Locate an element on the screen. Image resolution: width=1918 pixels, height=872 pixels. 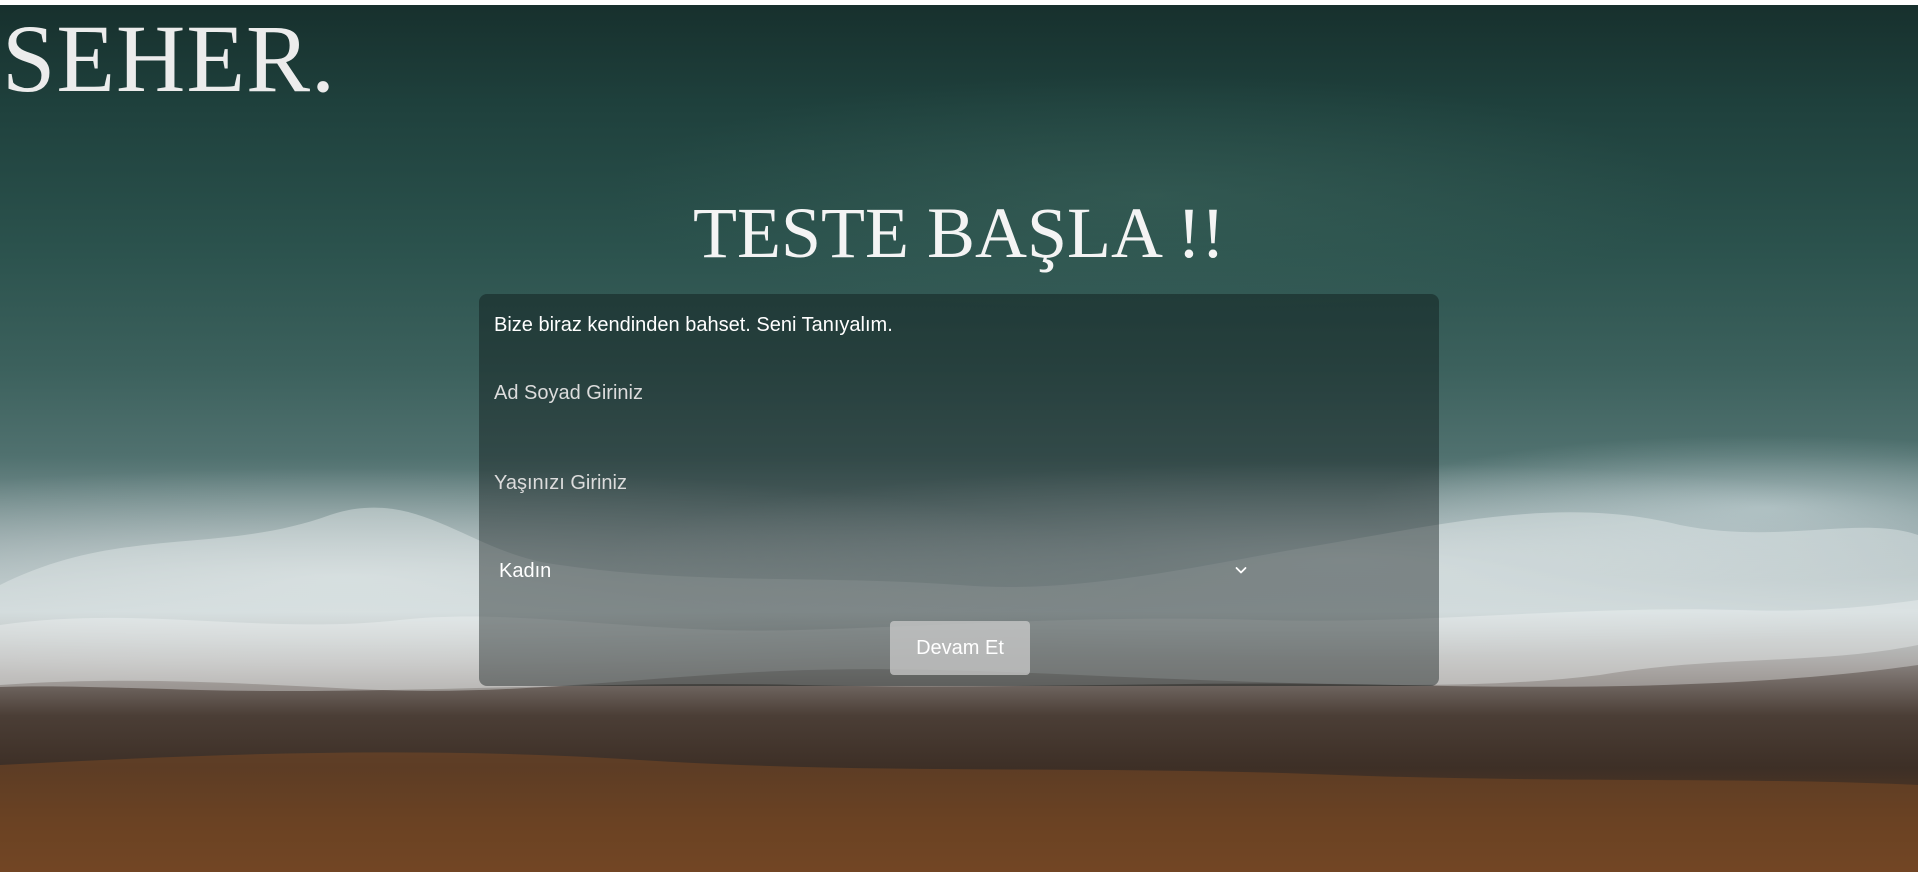
gender-select: Kadın is located at coordinates (873, 571).